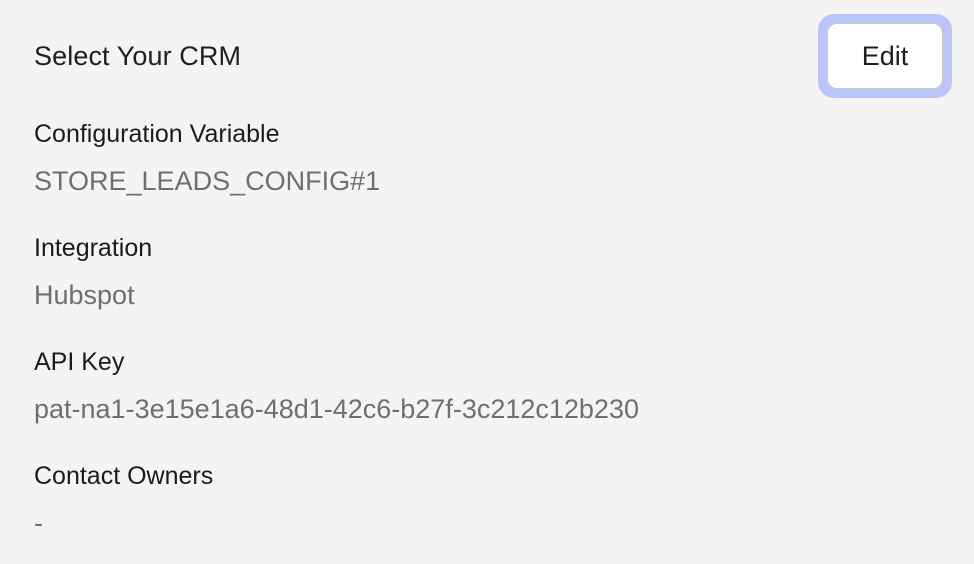 The image size is (974, 564). Describe the element at coordinates (84, 295) in the screenshot. I see `field-value: Hubspot` at that location.